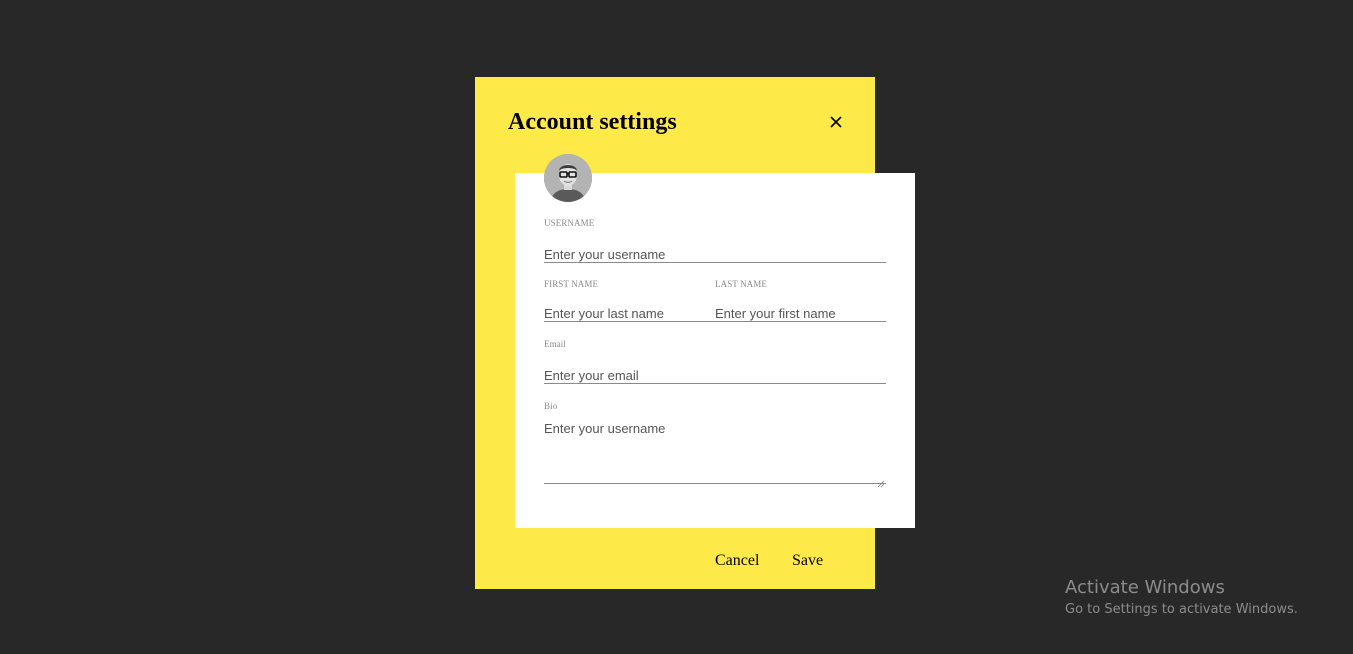 This screenshot has width=1353, height=654. Describe the element at coordinates (881, 481) in the screenshot. I see `resize-handle-icon` at that location.